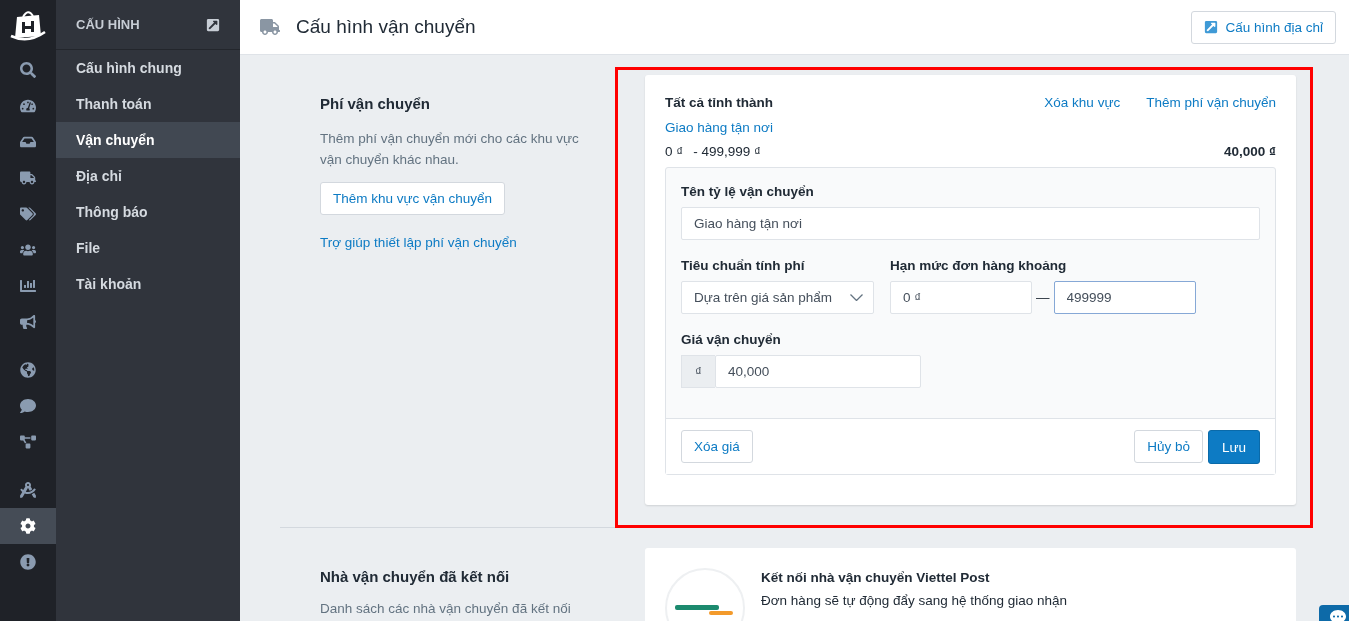 This screenshot has width=1349, height=621. Describe the element at coordinates (413, 198) in the screenshot. I see `add-zone-button: Thêm khu vực vận chuyển` at that location.